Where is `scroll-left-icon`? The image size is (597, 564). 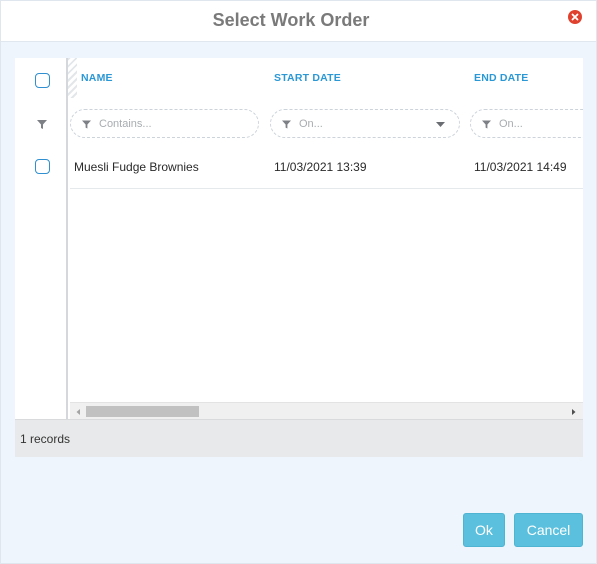 scroll-left-icon is located at coordinates (79, 412).